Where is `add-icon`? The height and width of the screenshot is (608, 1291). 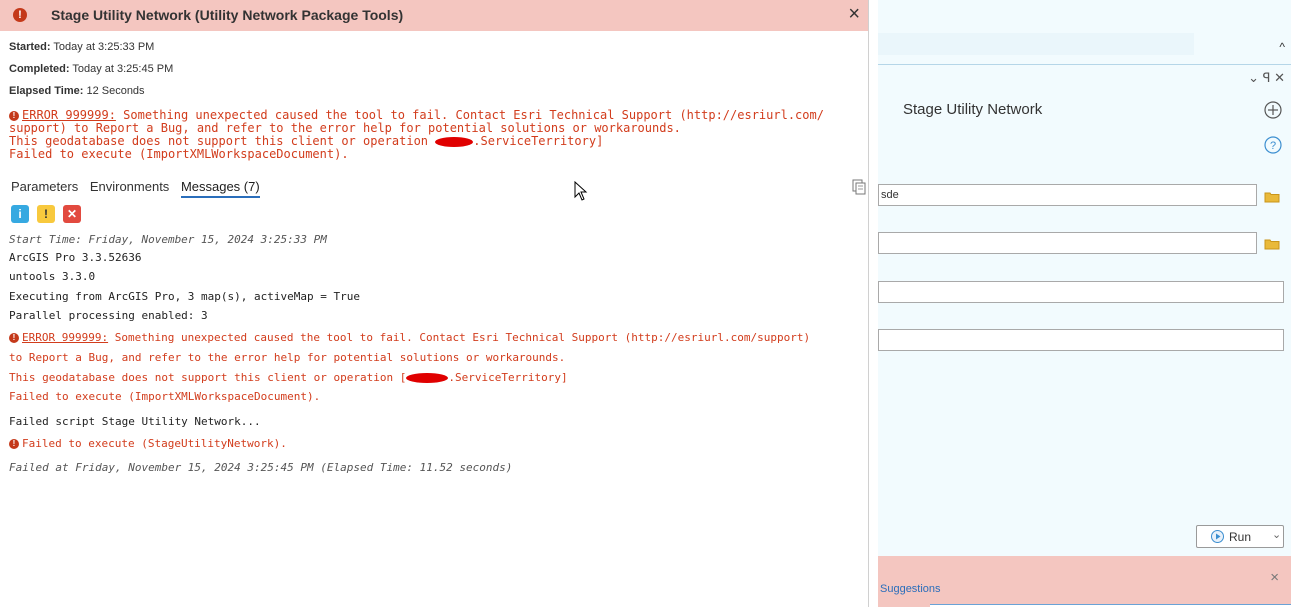
add-icon is located at coordinates (1273, 110).